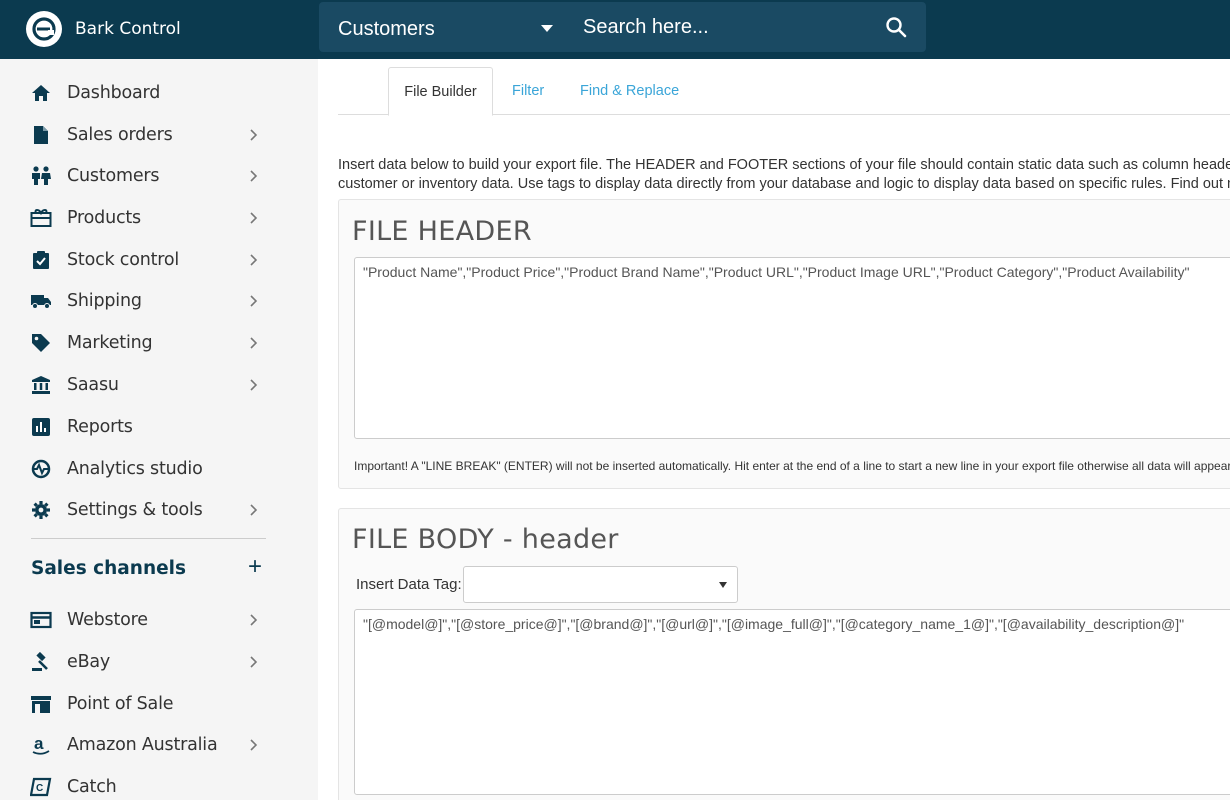 Image resolution: width=1230 pixels, height=807 pixels. What do you see at coordinates (110, 343) in the screenshot?
I see `sidebar-item-label: Marketing` at bounding box center [110, 343].